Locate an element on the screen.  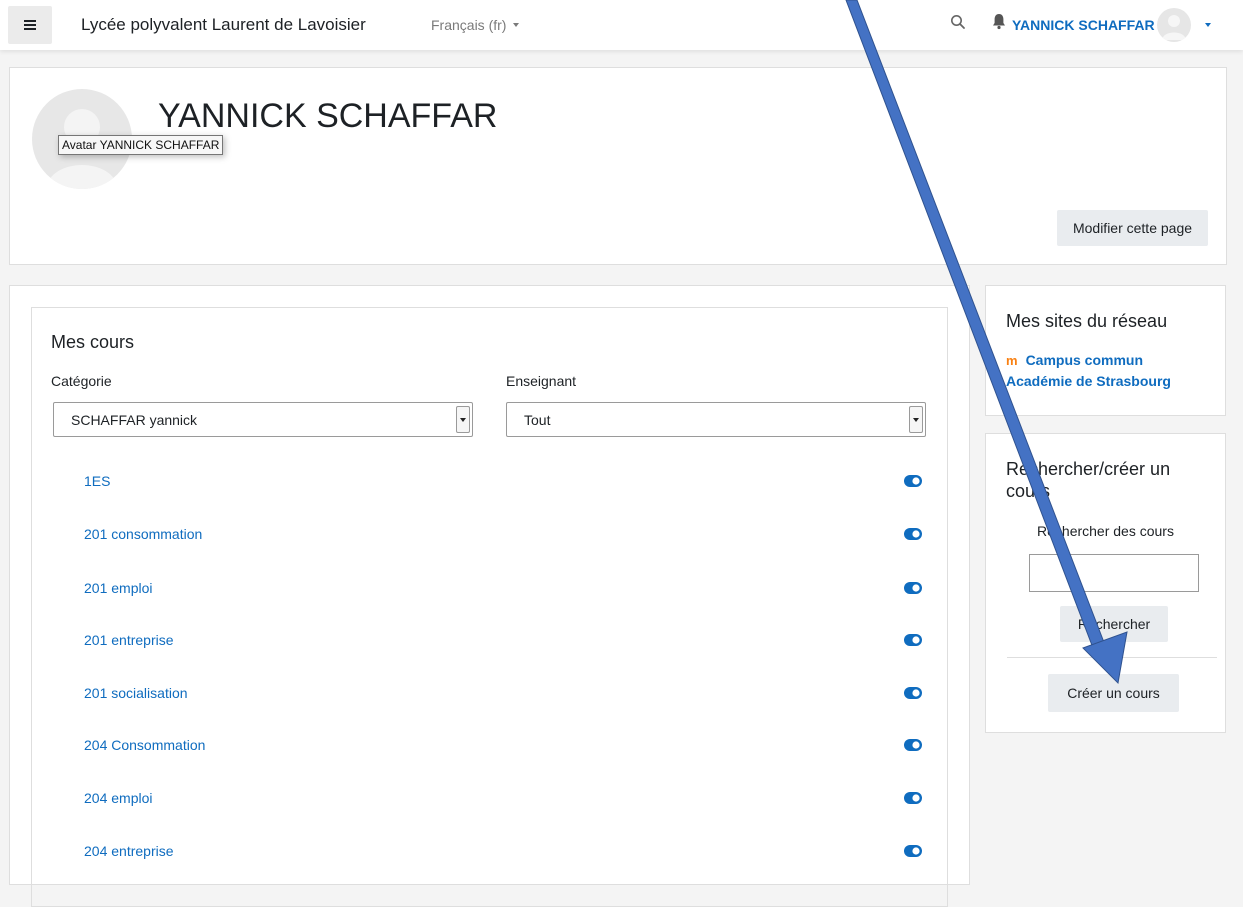
course-link: 201 socialisation is located at coordinates (136, 693).